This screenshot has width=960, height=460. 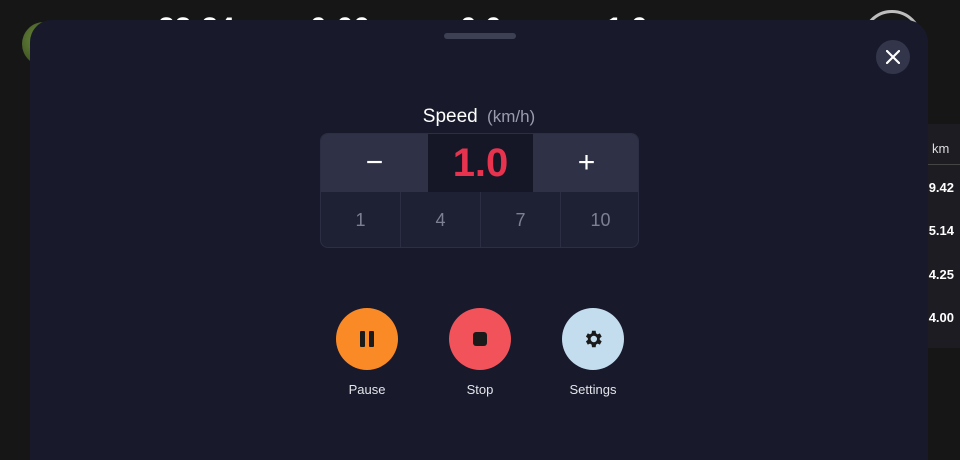 I want to click on settings-button, so click(x=593, y=339).